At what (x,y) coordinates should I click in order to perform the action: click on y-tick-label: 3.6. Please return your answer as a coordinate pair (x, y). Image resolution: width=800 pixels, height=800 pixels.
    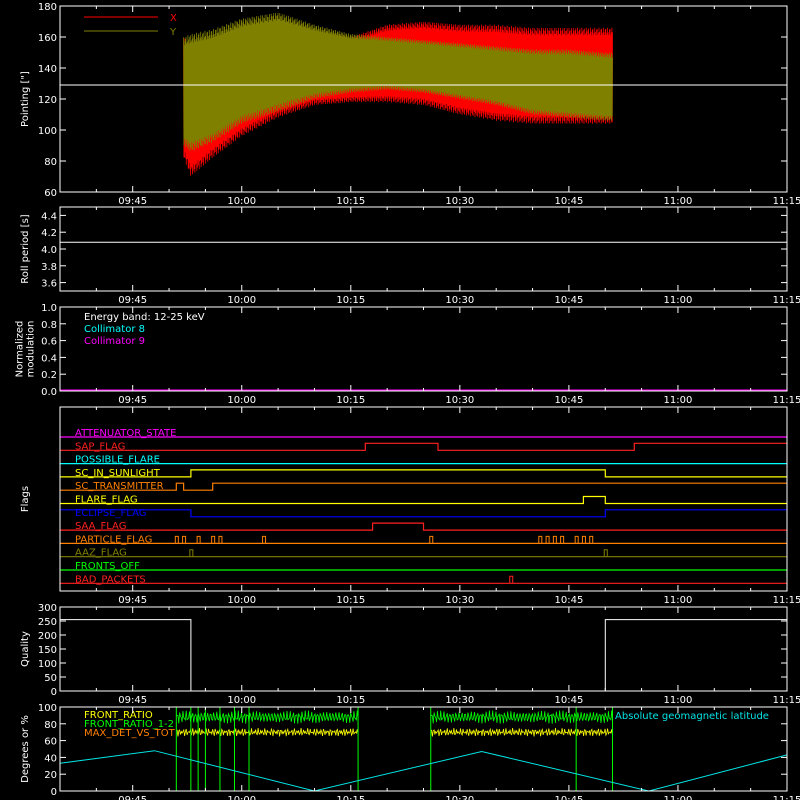
    Looking at the image, I should click on (49, 284).